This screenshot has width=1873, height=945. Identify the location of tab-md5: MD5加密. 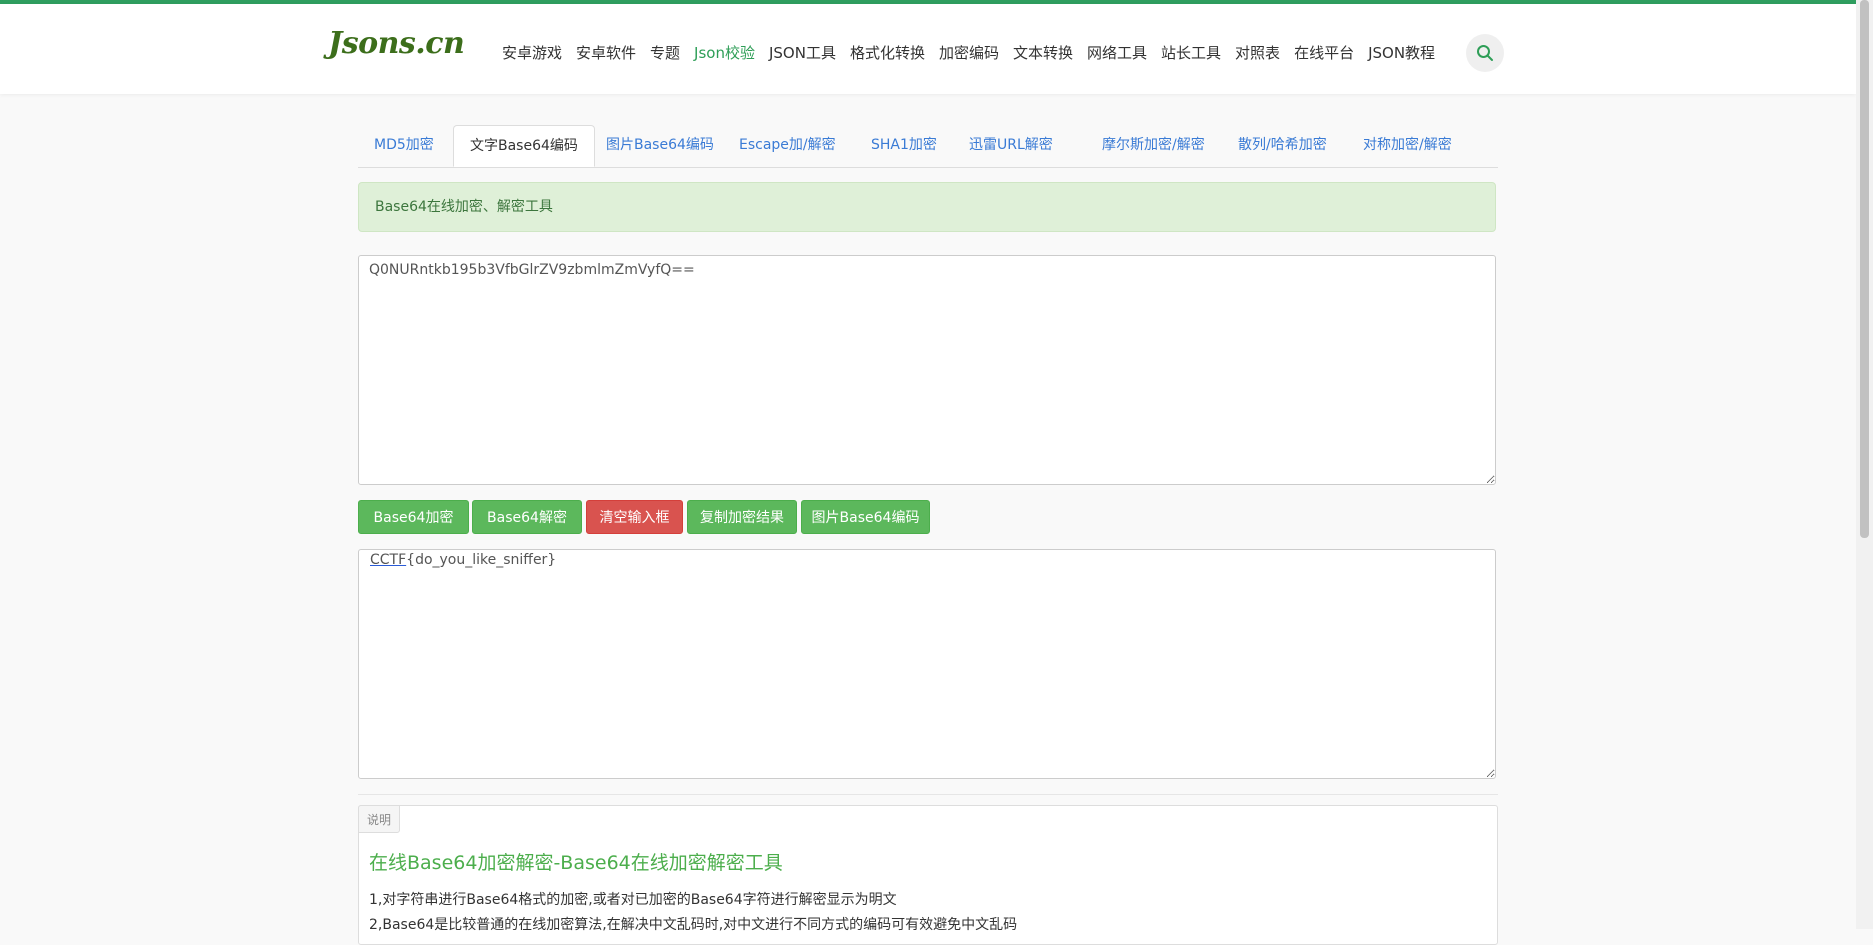
(404, 145).